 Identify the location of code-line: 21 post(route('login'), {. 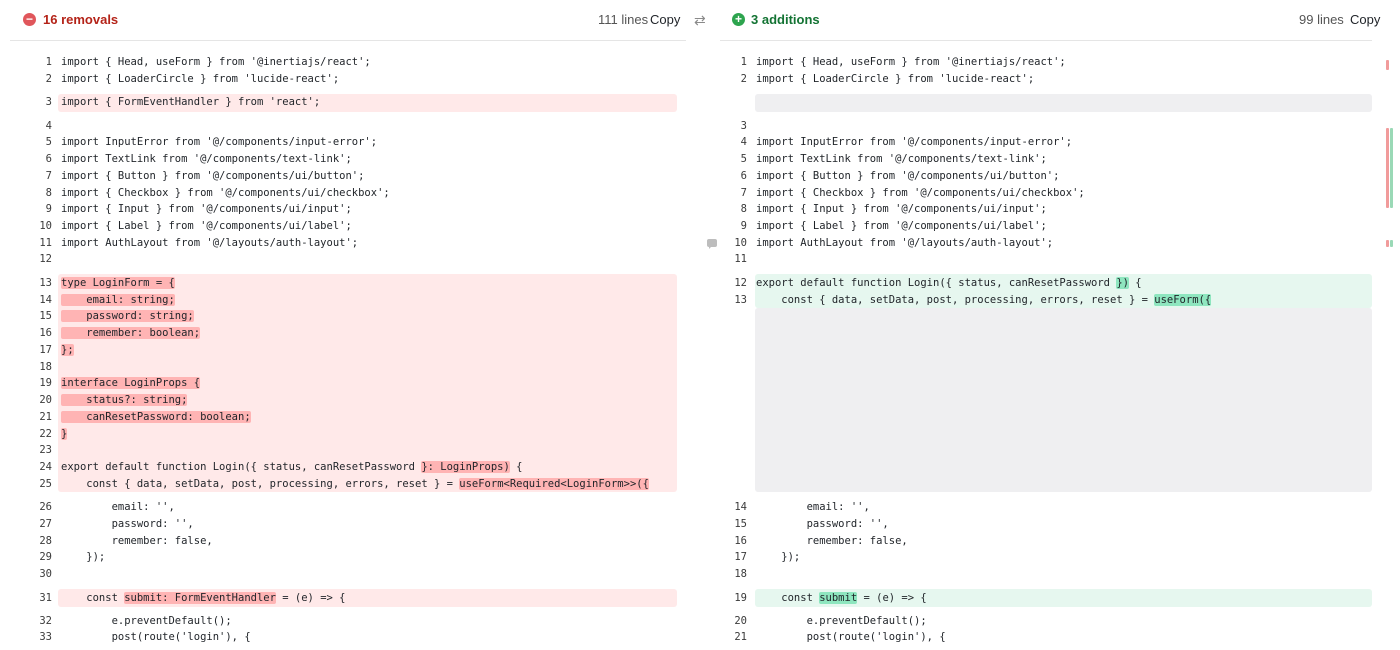
(840, 637).